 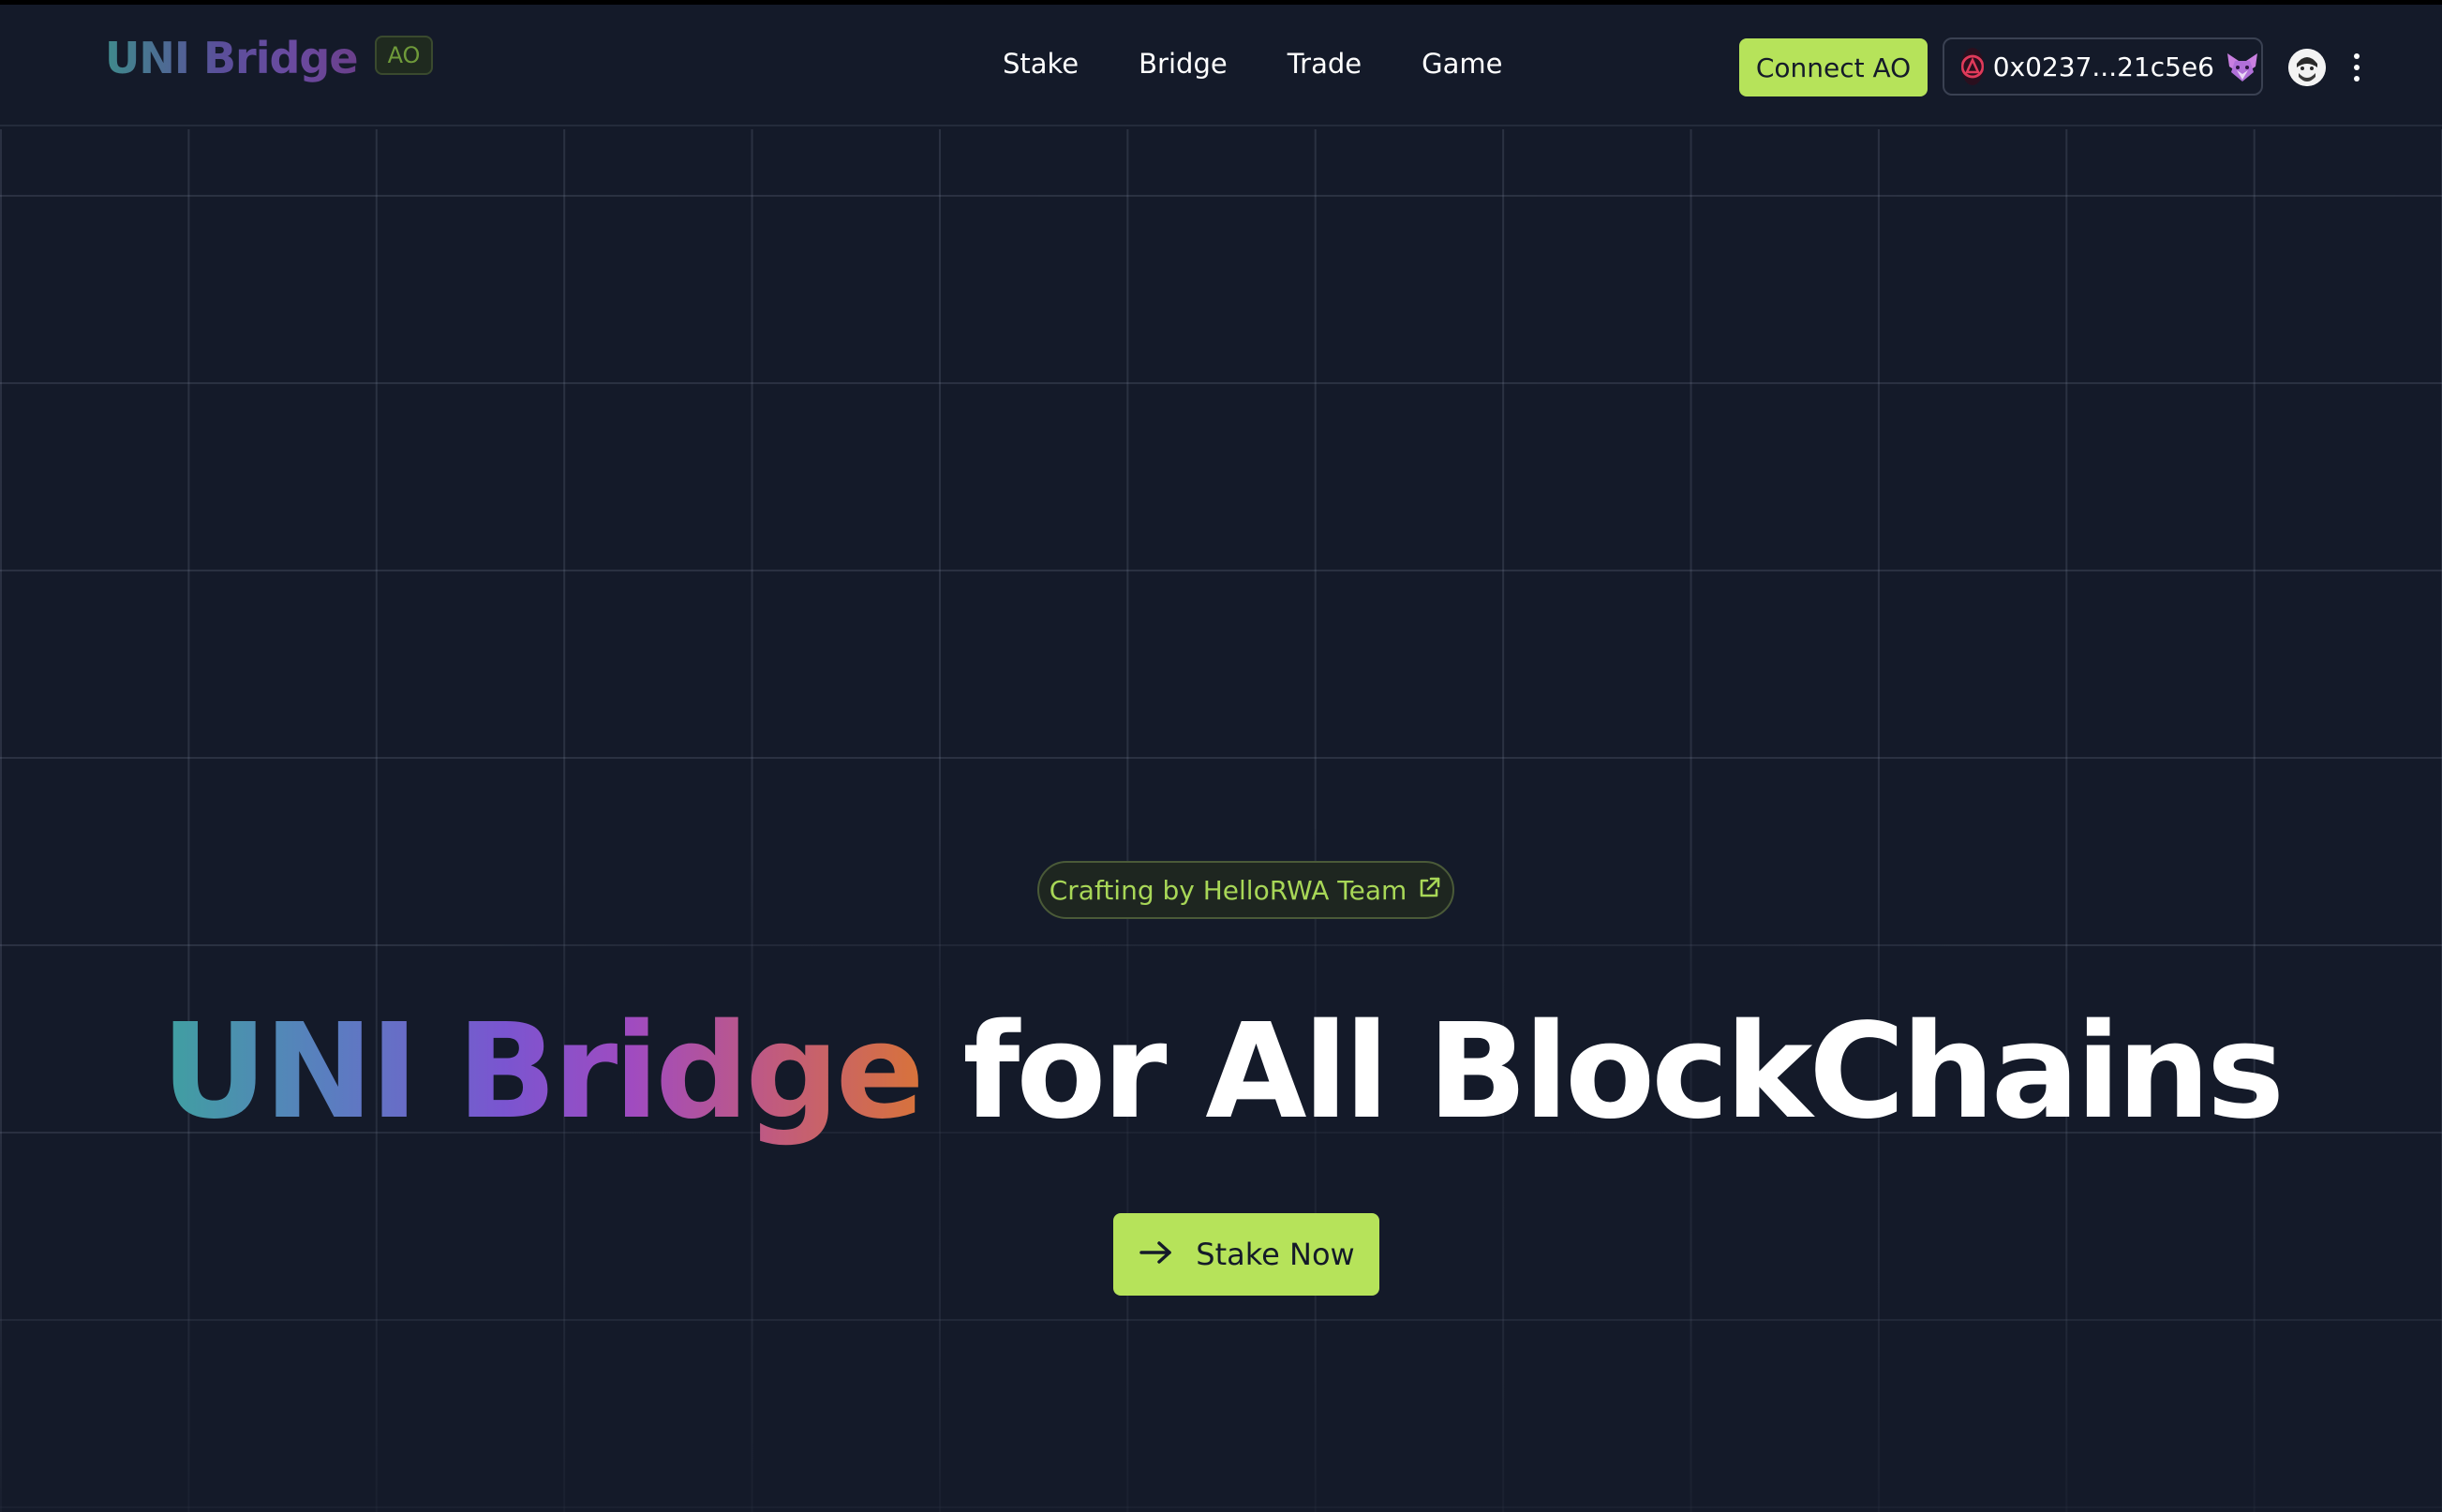 I want to click on logo: UNI Bridge AO, so click(x=269, y=58).